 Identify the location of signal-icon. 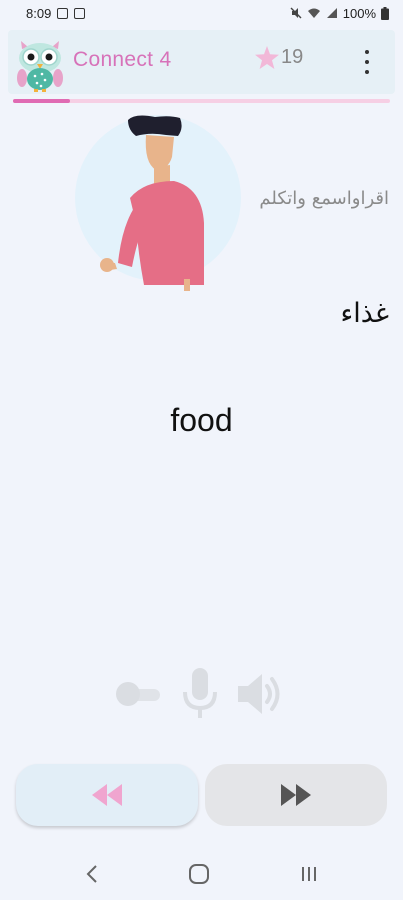
(331, 13).